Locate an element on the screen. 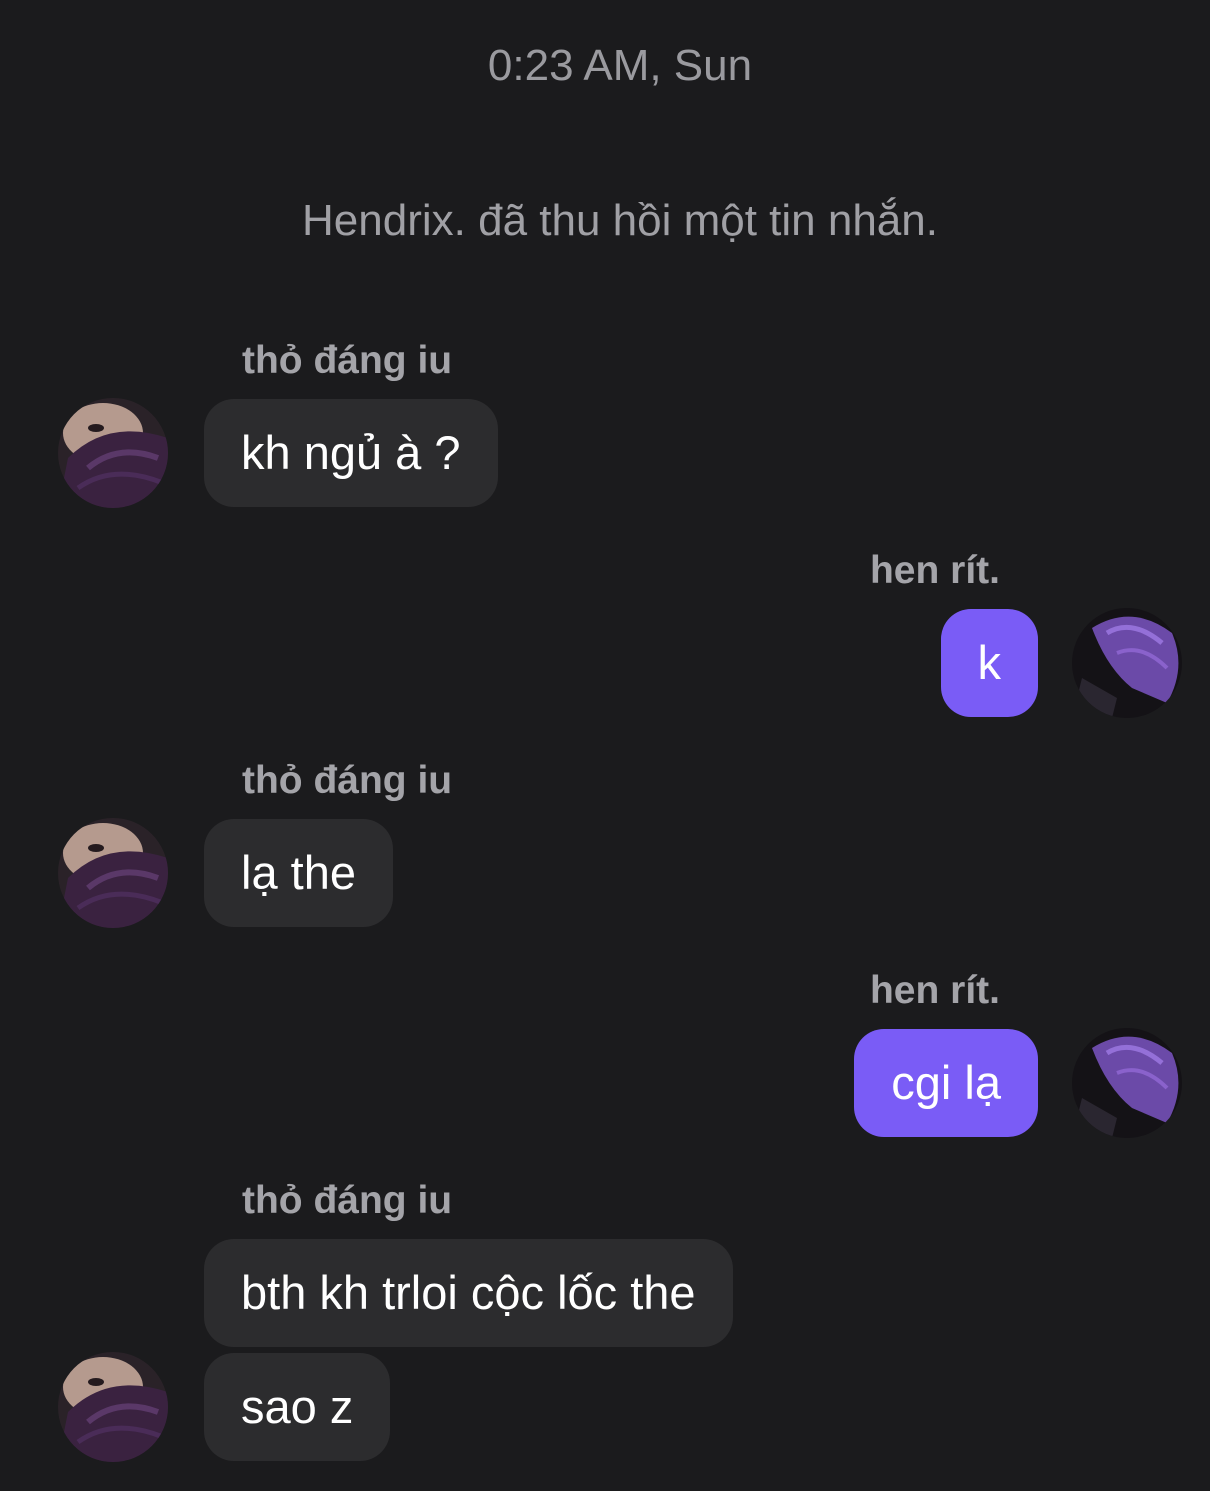  message-bubble-incoming: kh ngủ à ? is located at coordinates (351, 453).